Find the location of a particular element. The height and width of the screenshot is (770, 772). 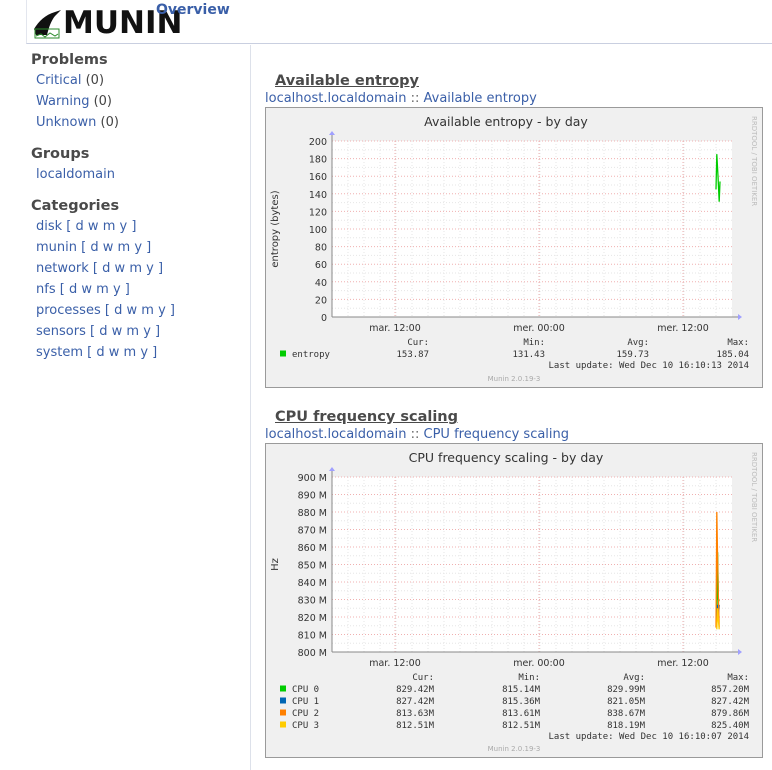

stat-avg: 829.99M is located at coordinates (626, 690).